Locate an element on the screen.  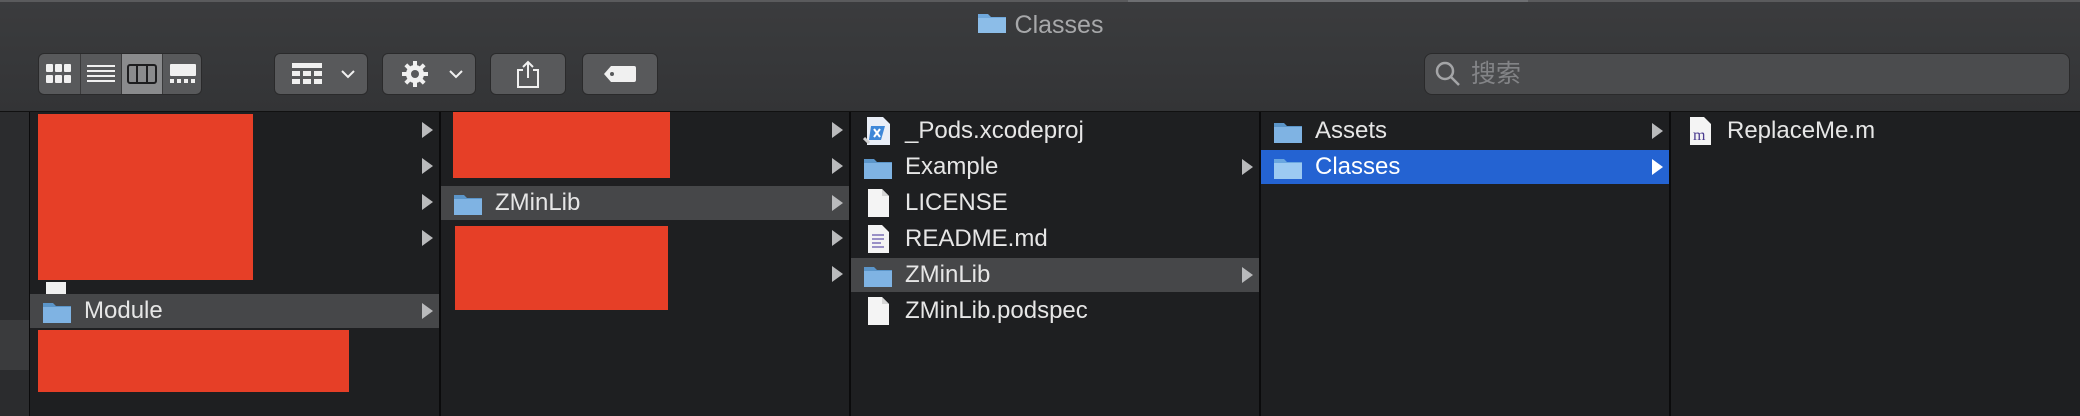
search-field is located at coordinates (1747, 74).